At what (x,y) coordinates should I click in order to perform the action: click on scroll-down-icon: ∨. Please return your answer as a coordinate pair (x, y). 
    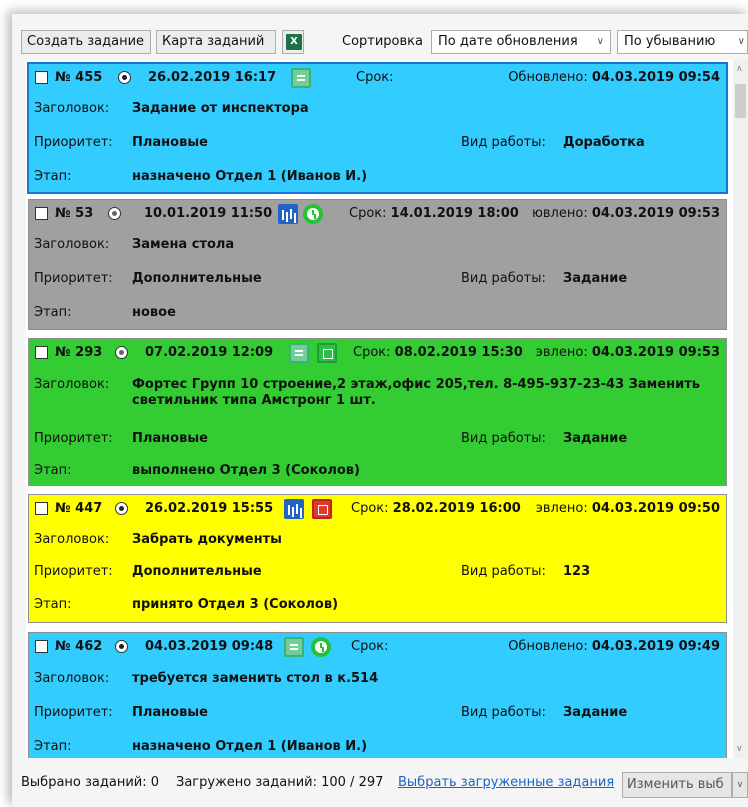
    Looking at the image, I should click on (739, 749).